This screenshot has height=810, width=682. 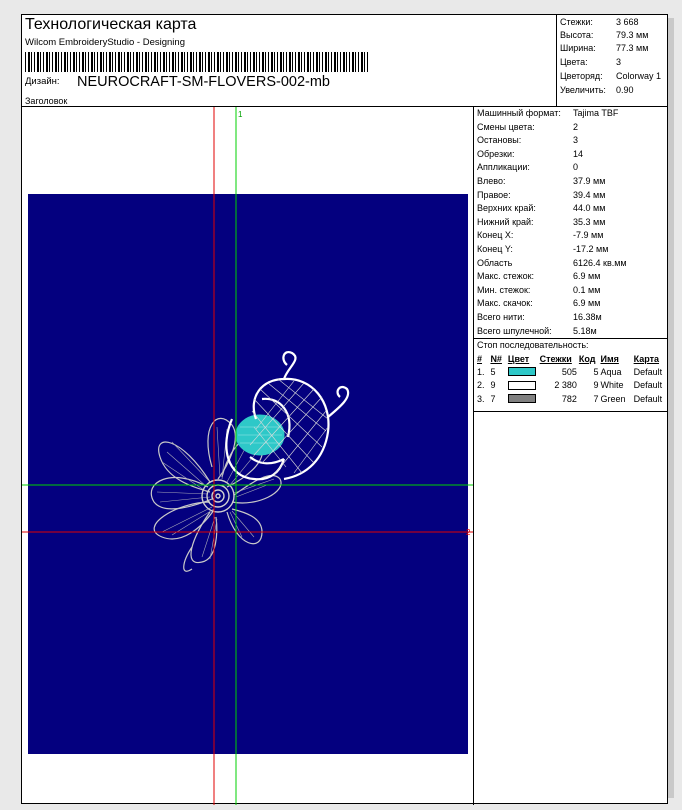 I want to click on property-label: Верхних край:, so click(x=506, y=208).